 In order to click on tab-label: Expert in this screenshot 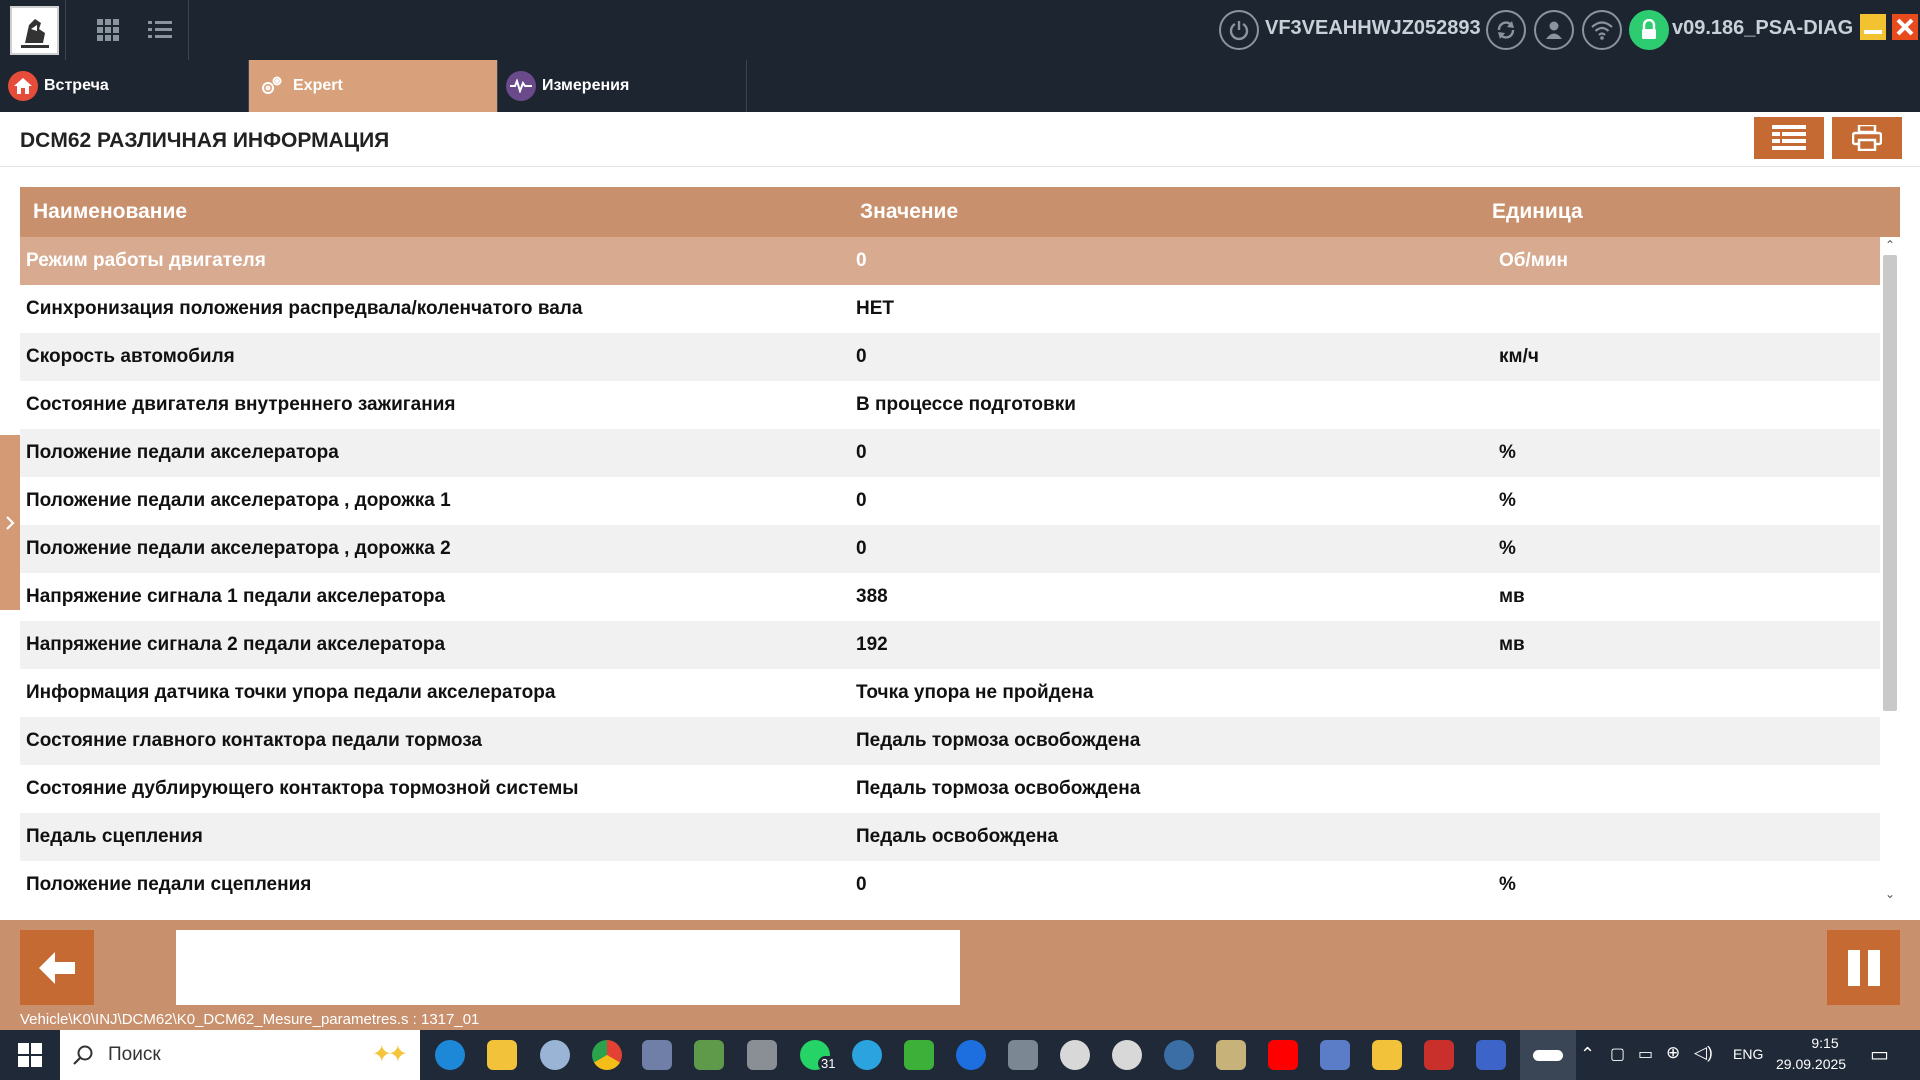, I will do `click(318, 85)`.